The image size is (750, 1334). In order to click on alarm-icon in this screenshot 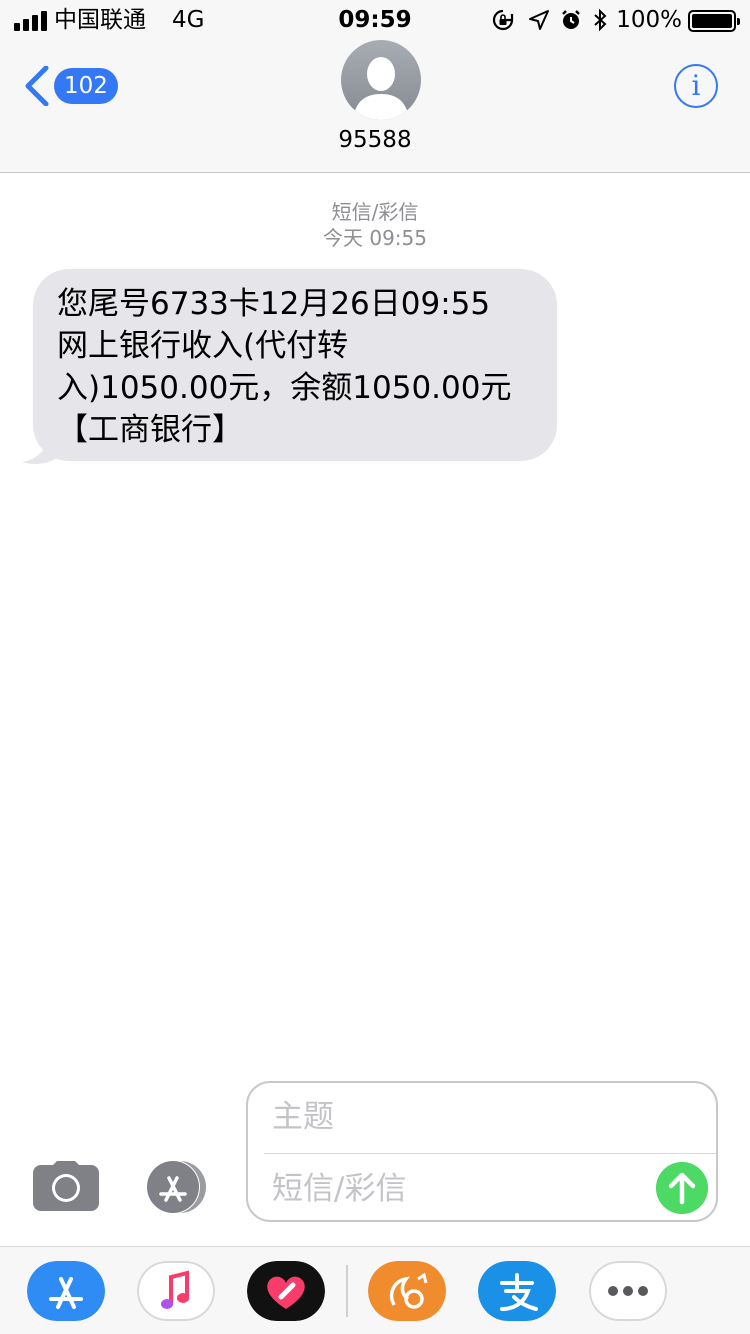, I will do `click(571, 19)`.